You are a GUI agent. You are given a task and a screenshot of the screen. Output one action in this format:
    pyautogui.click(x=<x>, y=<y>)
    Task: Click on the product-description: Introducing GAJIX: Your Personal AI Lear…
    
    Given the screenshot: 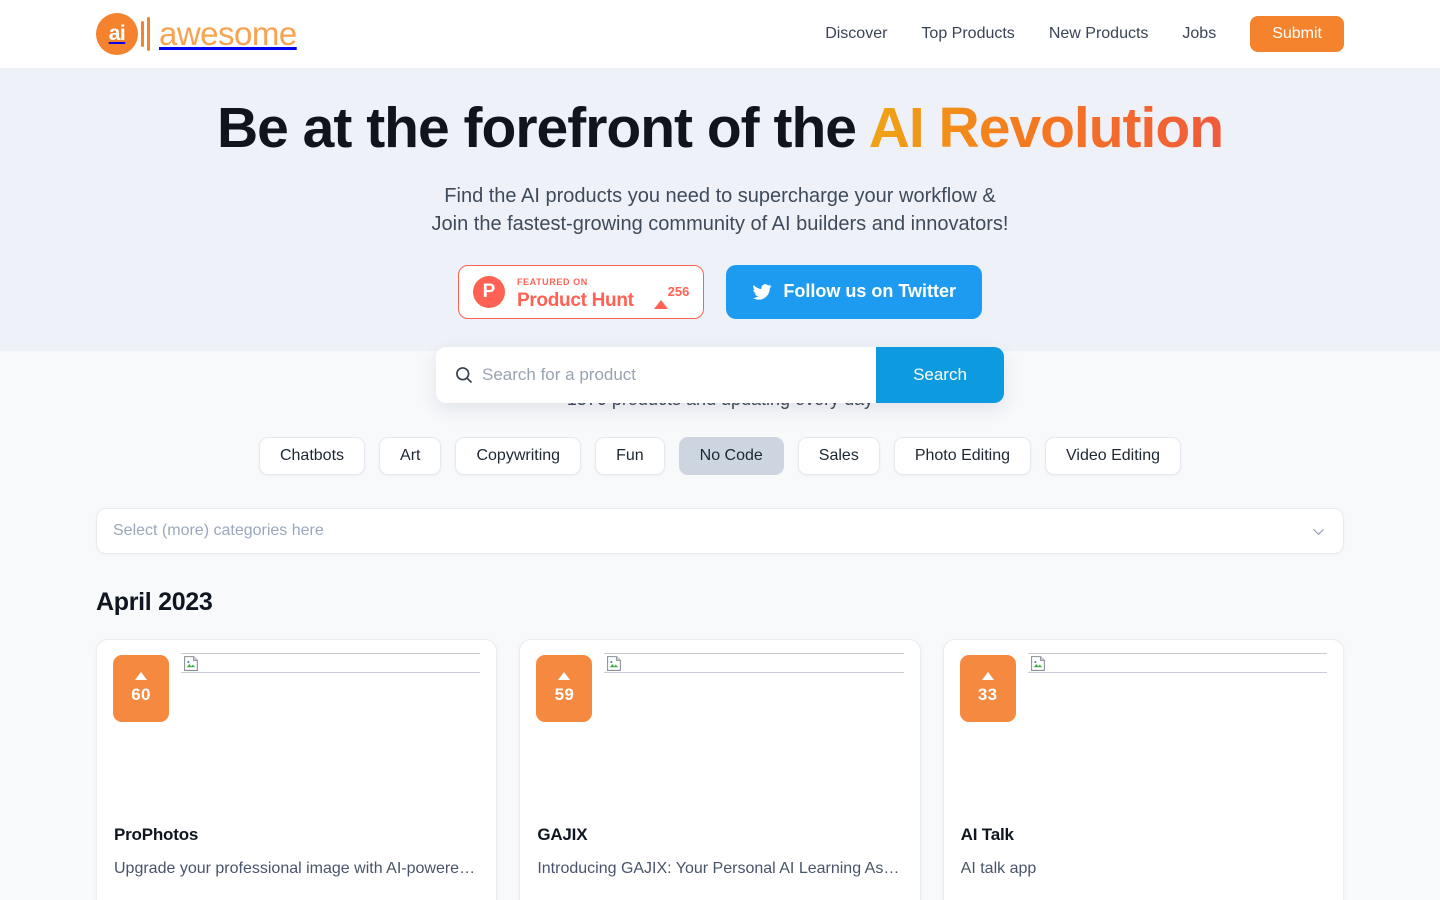 What is the action you would take?
    pyautogui.click(x=720, y=868)
    